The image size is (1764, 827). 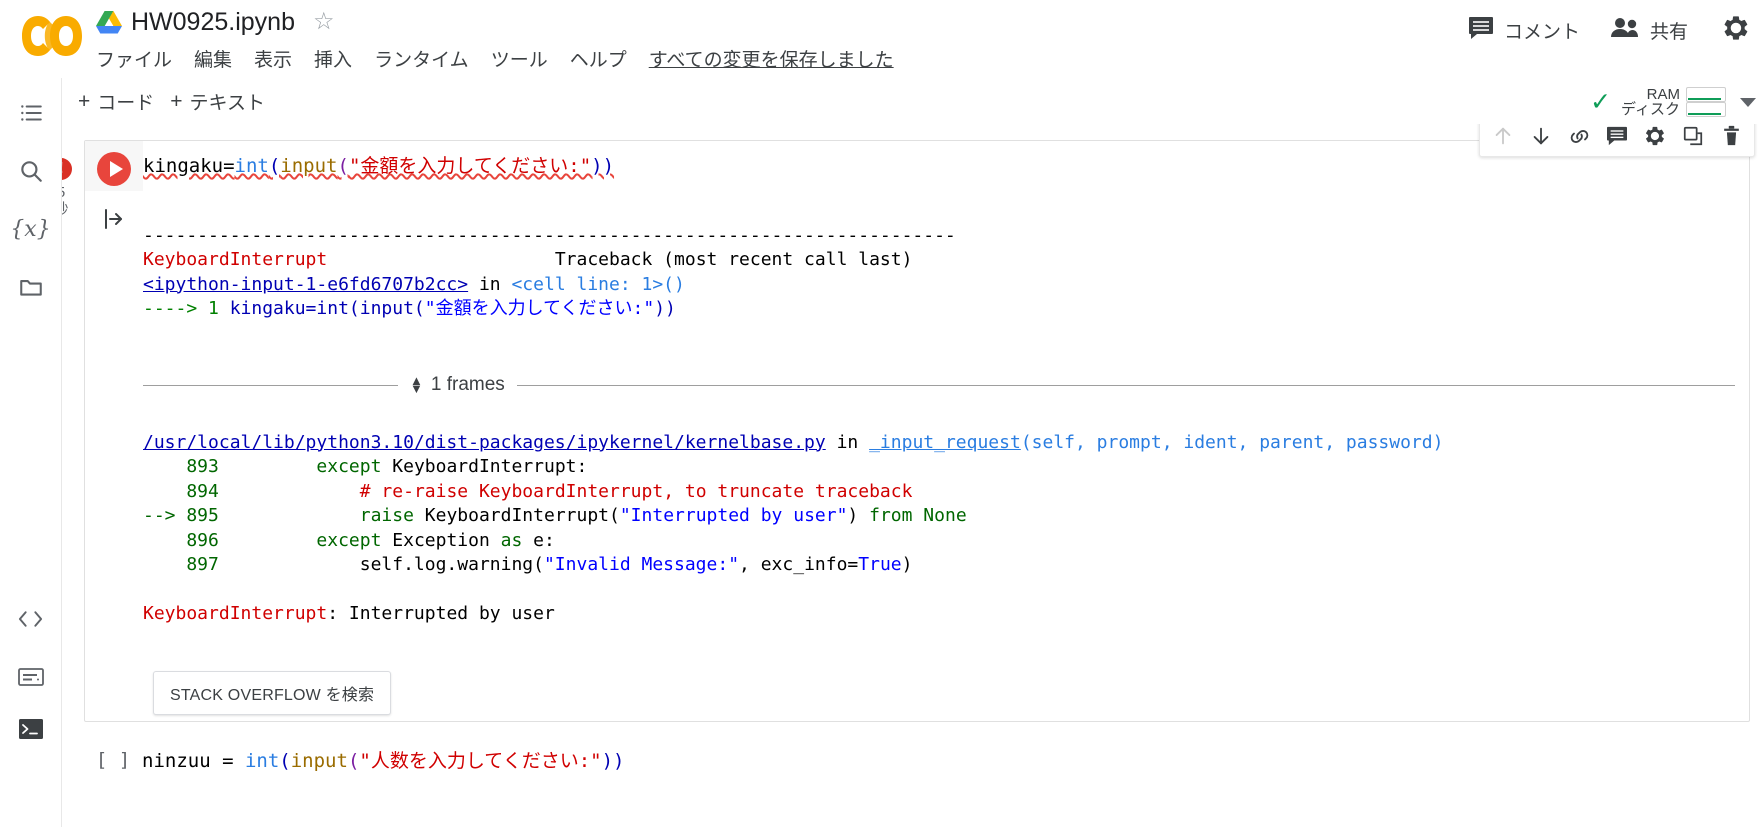 I want to click on code2-token-close: )), so click(x=613, y=761).